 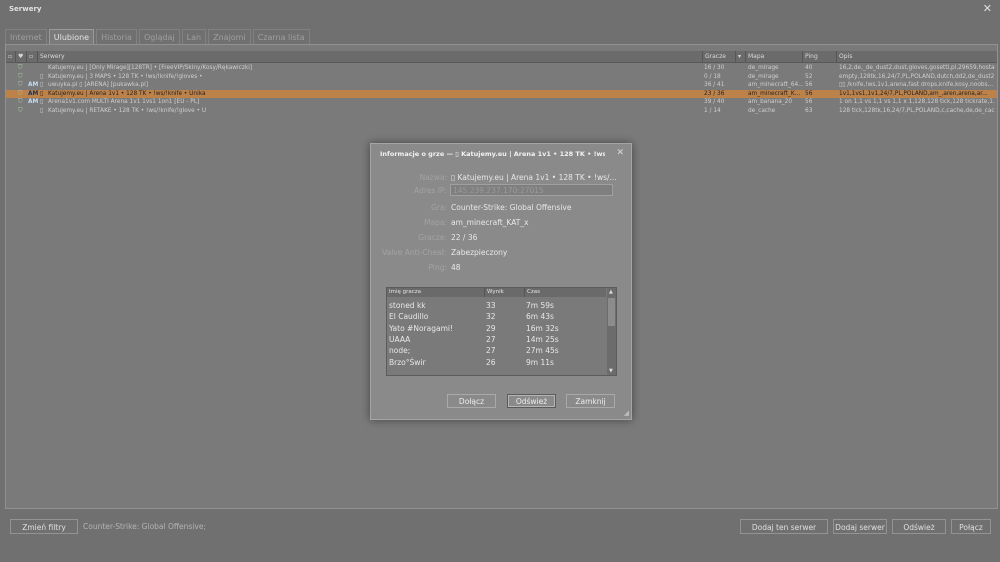 I want to click on player-time: 7m 59s, so click(x=540, y=305).